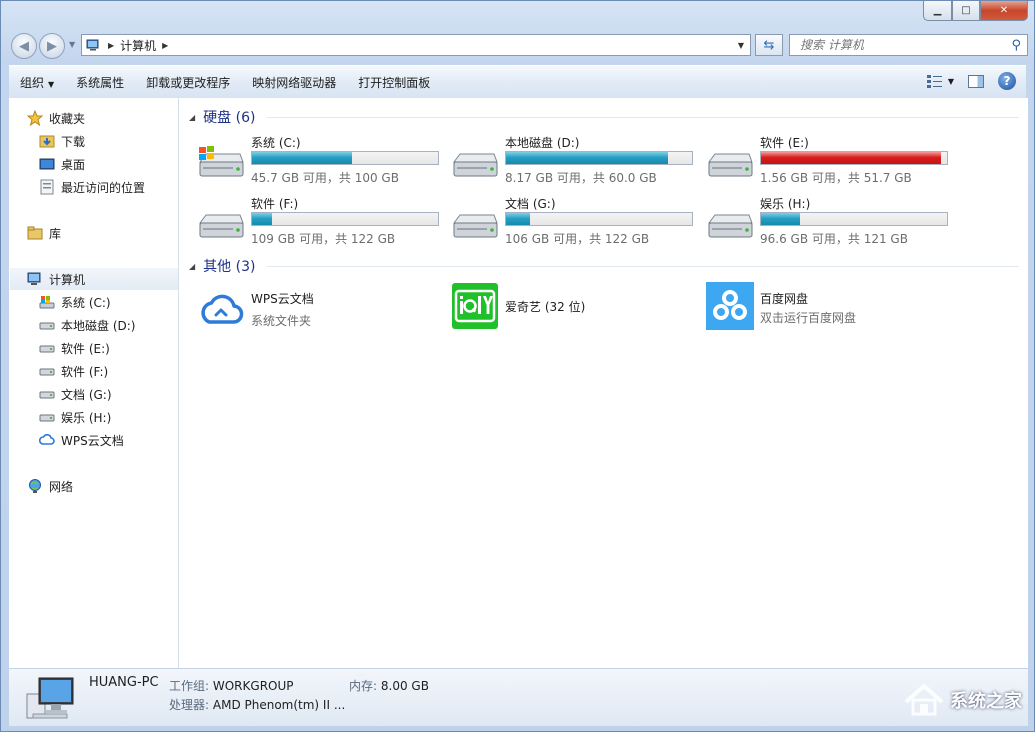 The image size is (1035, 732). Describe the element at coordinates (394, 82) in the screenshot. I see `open-control-panel-button: 打开控制面板` at that location.